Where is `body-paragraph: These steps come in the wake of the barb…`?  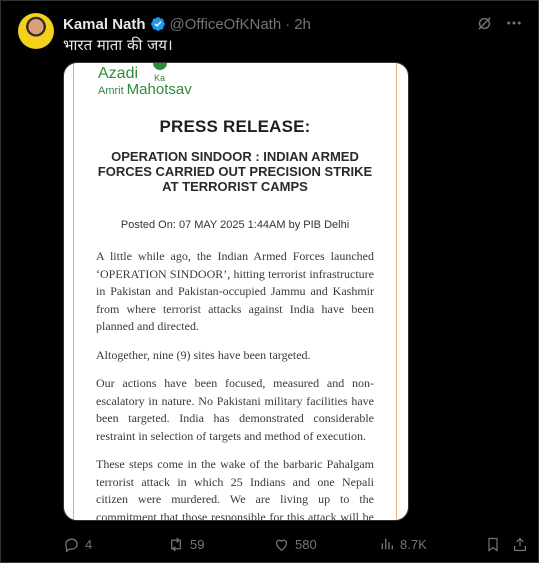 body-paragraph: These steps come in the wake of the barb… is located at coordinates (235, 489).